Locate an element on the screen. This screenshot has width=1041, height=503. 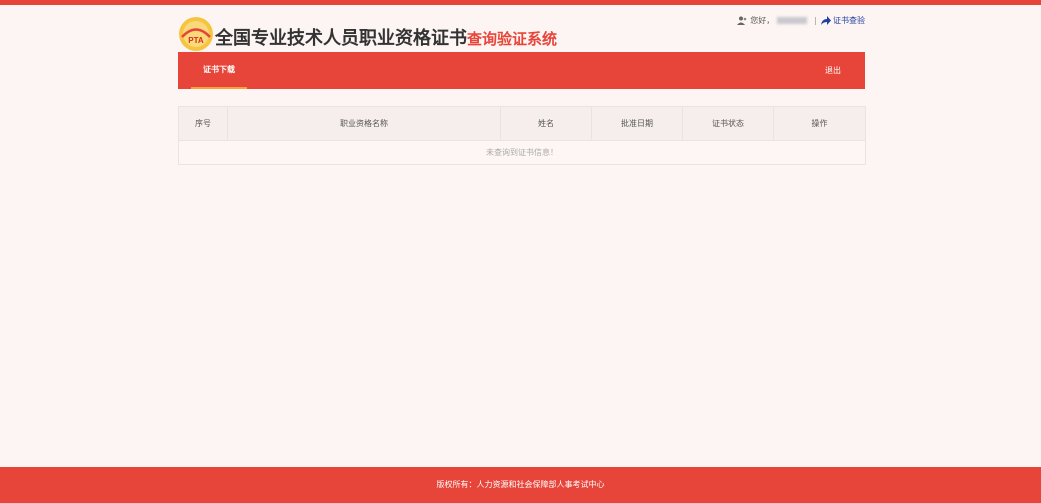
copyright-text: 版权所有：人力资源和社会保障部人事考试中心 is located at coordinates (520, 484).